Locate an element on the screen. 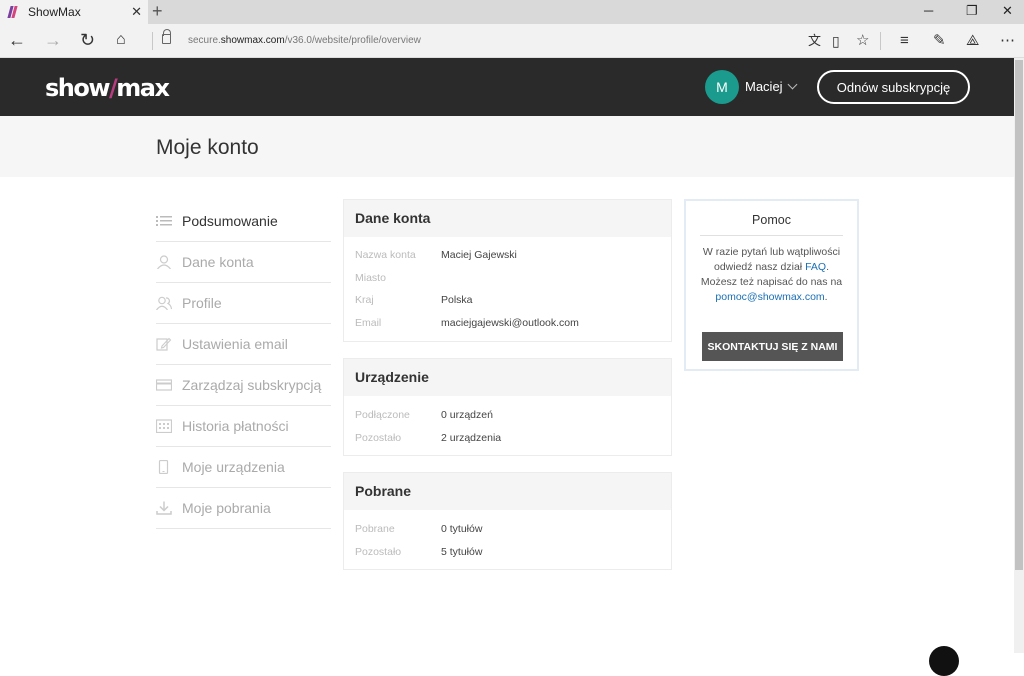  minimize-icon: ─ is located at coordinates (928, 10).